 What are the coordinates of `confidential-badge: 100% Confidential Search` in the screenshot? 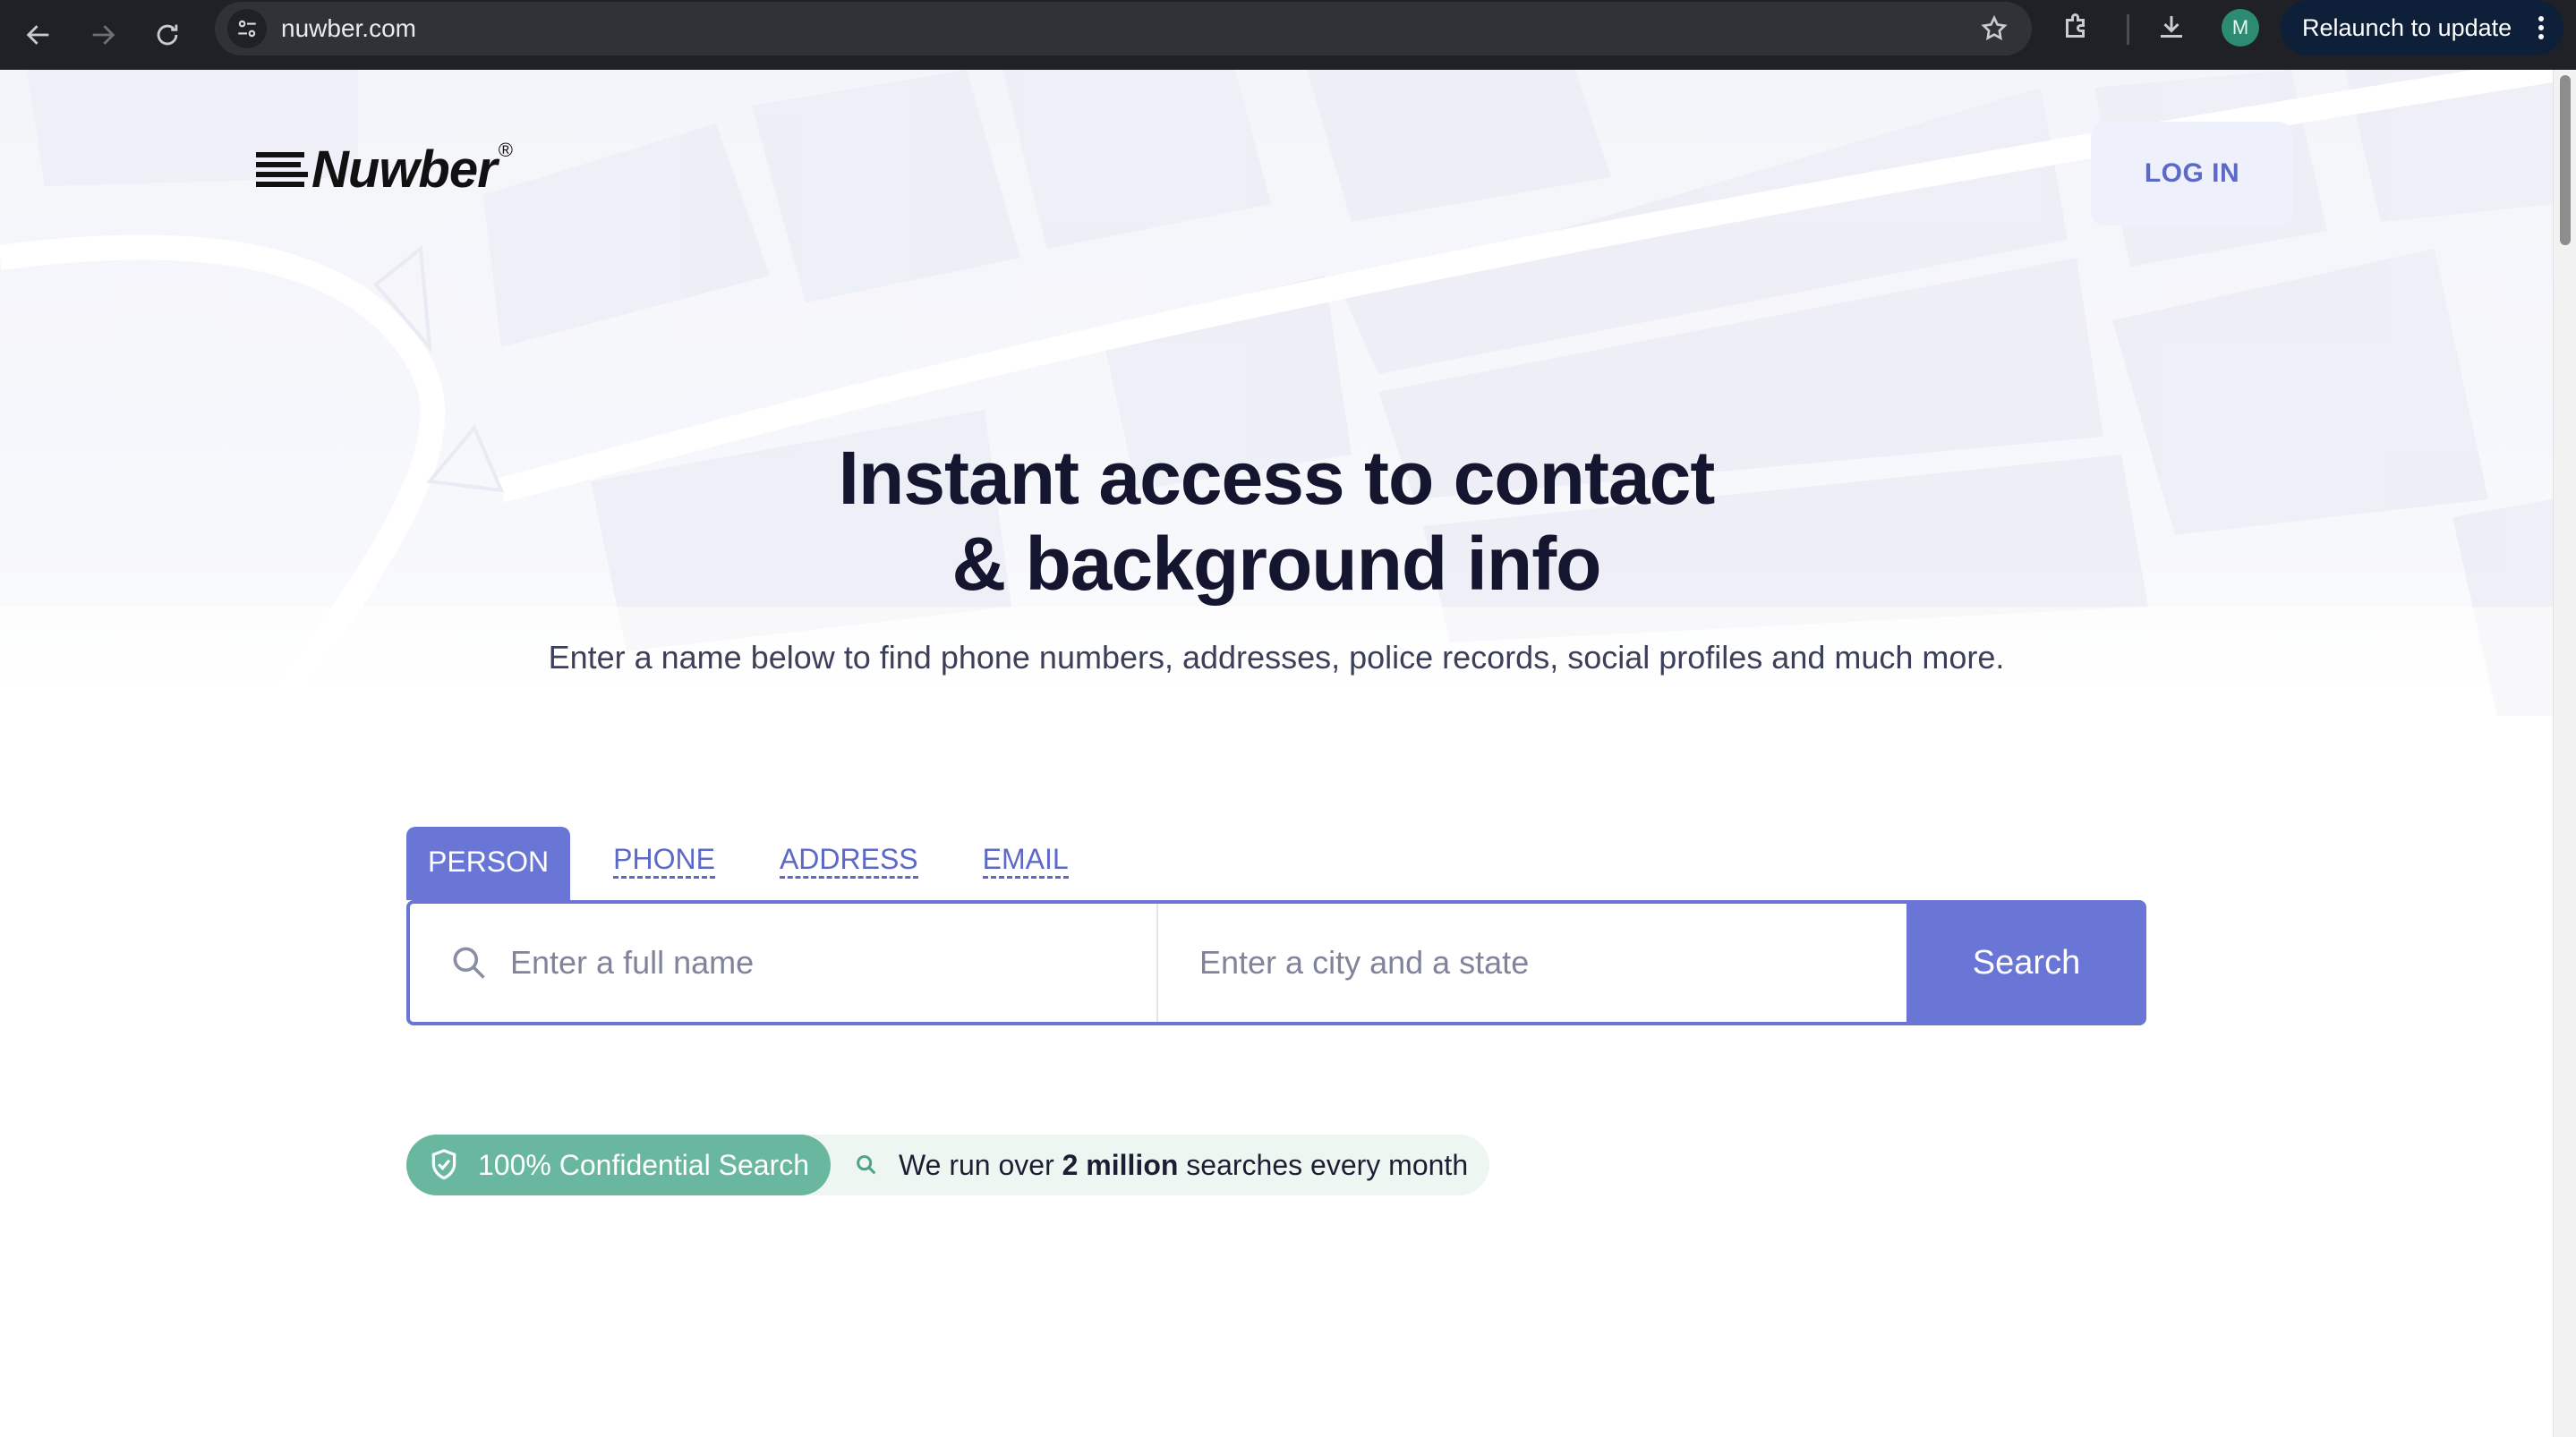 It's located at (619, 1165).